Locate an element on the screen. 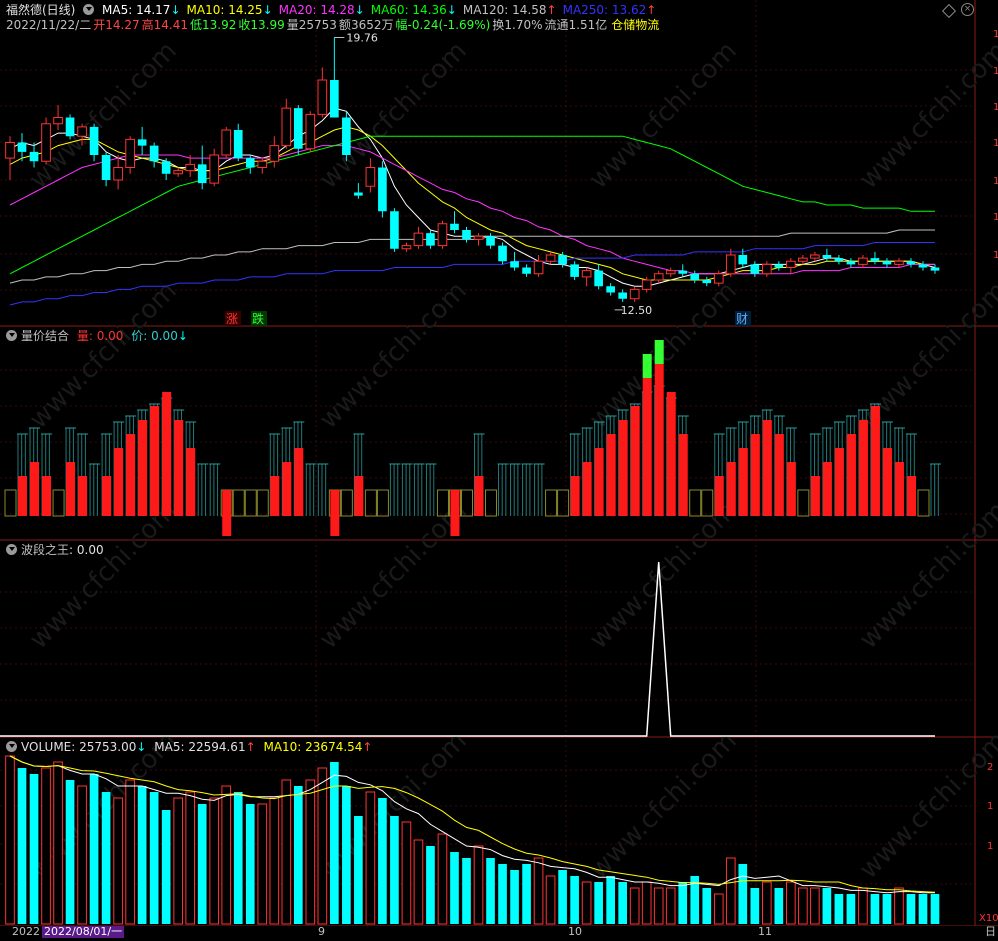 The height and width of the screenshot is (941, 998). volume-ma10-arrow: ↑ is located at coordinates (367, 747).